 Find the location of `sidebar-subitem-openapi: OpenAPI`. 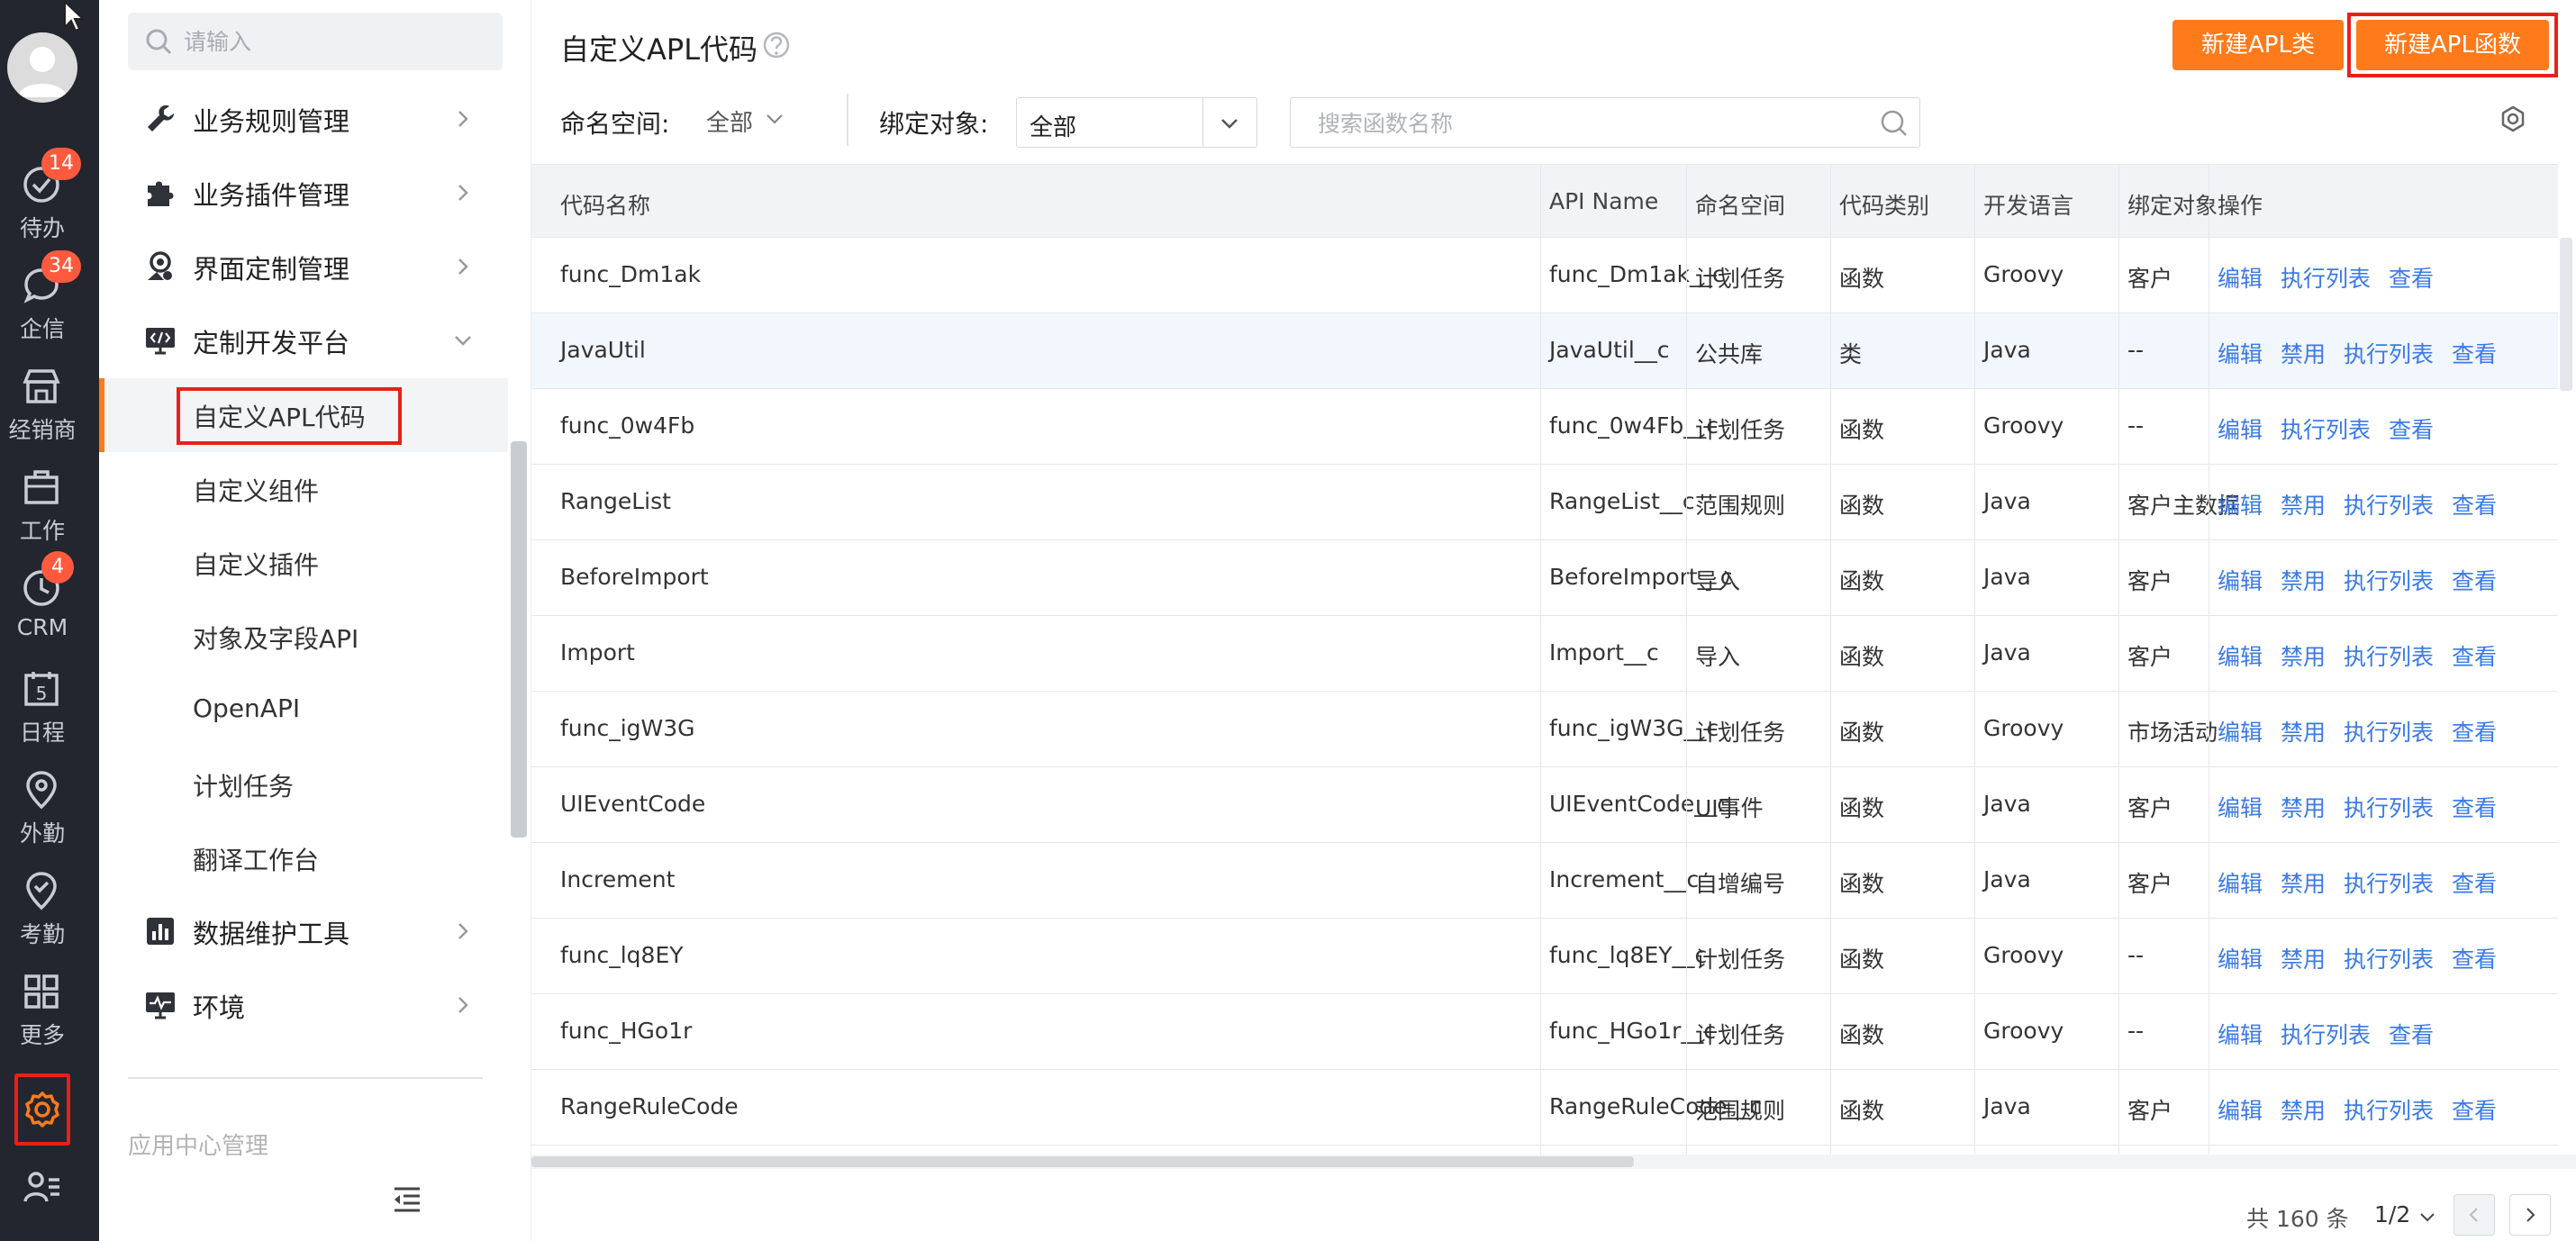

sidebar-subitem-openapi: OpenAPI is located at coordinates (303, 710).